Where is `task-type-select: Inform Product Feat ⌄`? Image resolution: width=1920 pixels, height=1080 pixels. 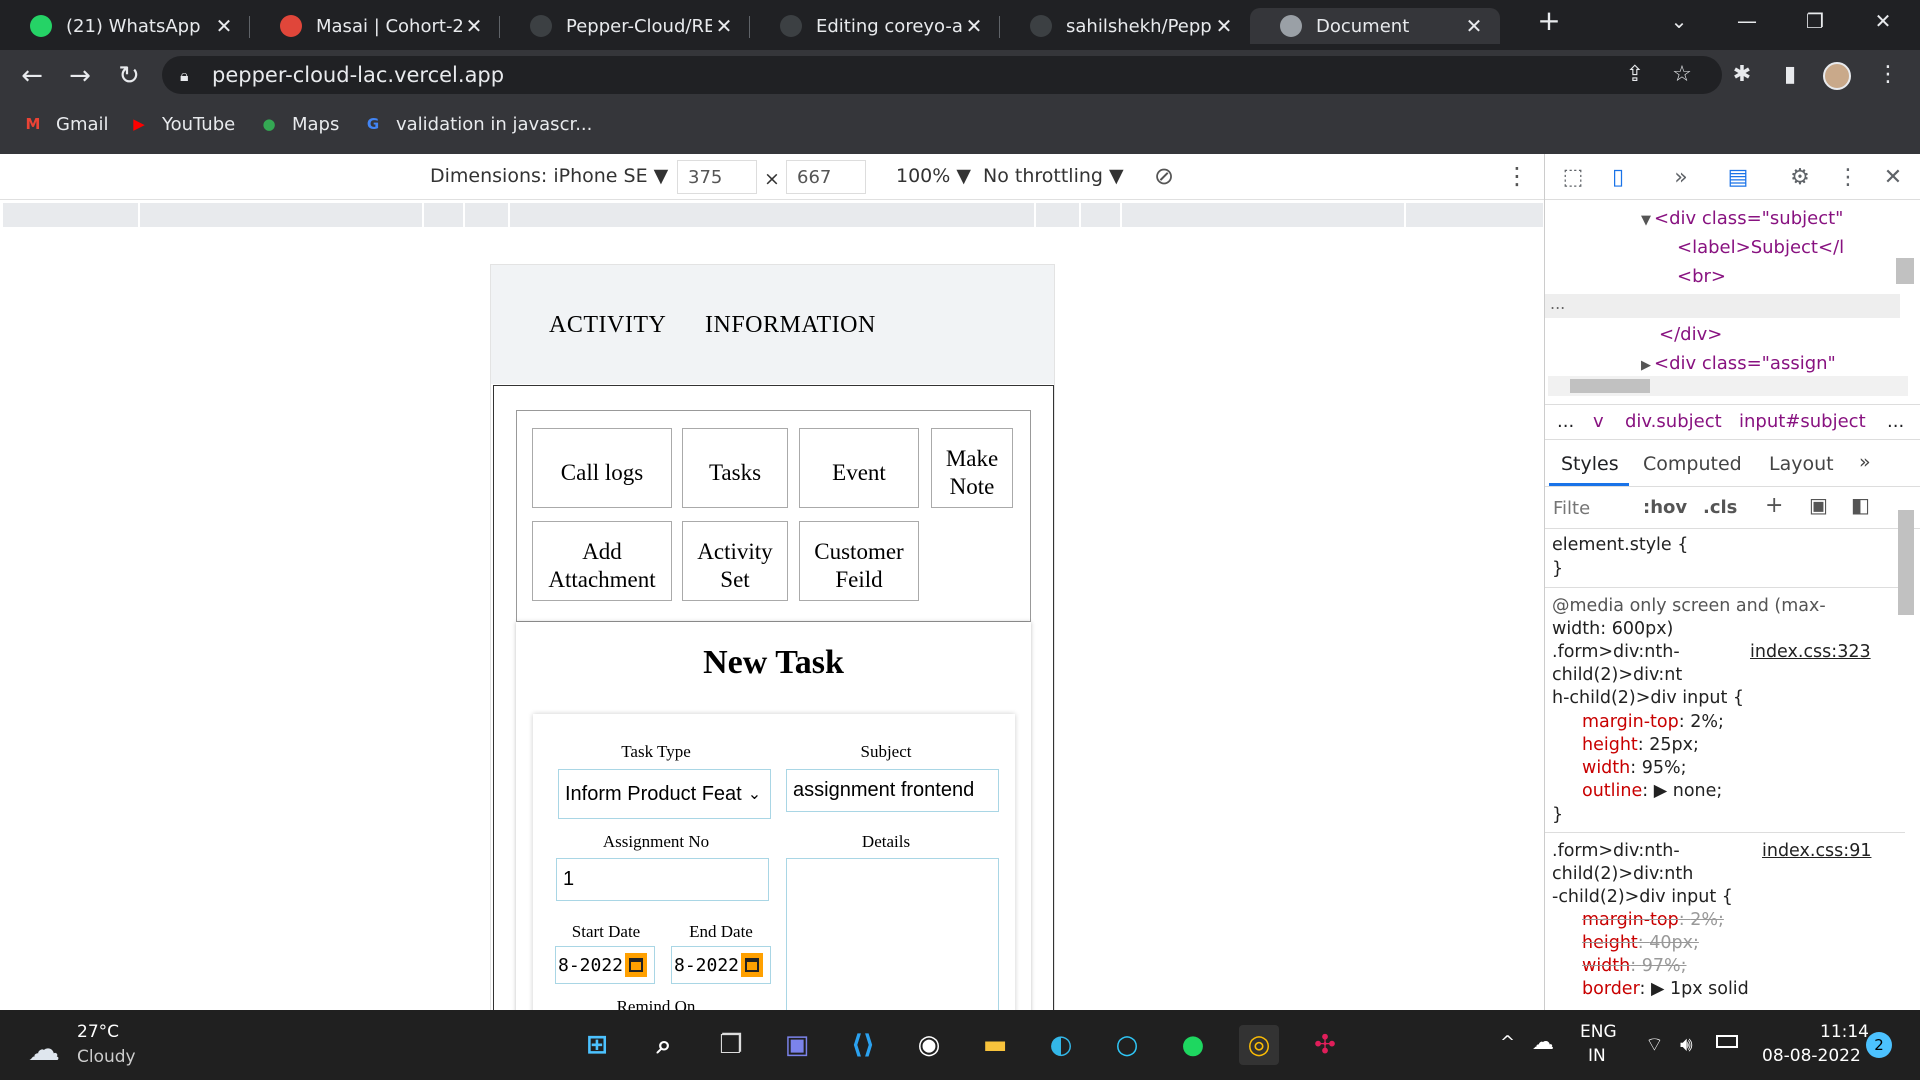
task-type-select: Inform Product Feat ⌄ is located at coordinates (664, 794).